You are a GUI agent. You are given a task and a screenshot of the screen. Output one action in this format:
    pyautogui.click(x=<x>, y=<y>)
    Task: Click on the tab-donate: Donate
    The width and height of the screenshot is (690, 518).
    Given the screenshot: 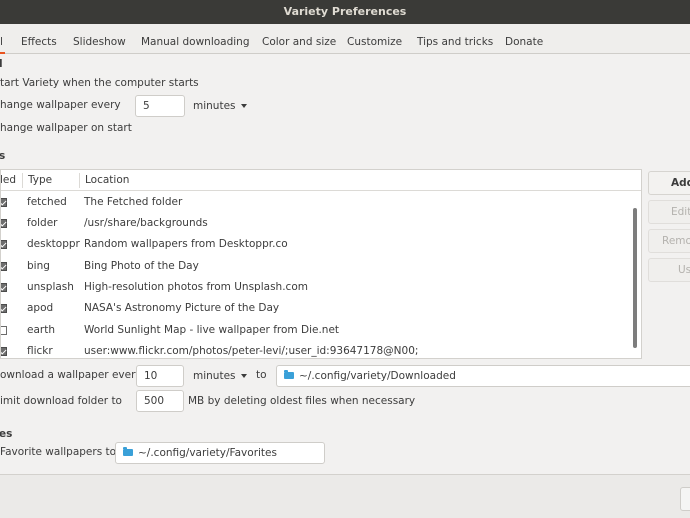 What is the action you would take?
    pyautogui.click(x=524, y=39)
    